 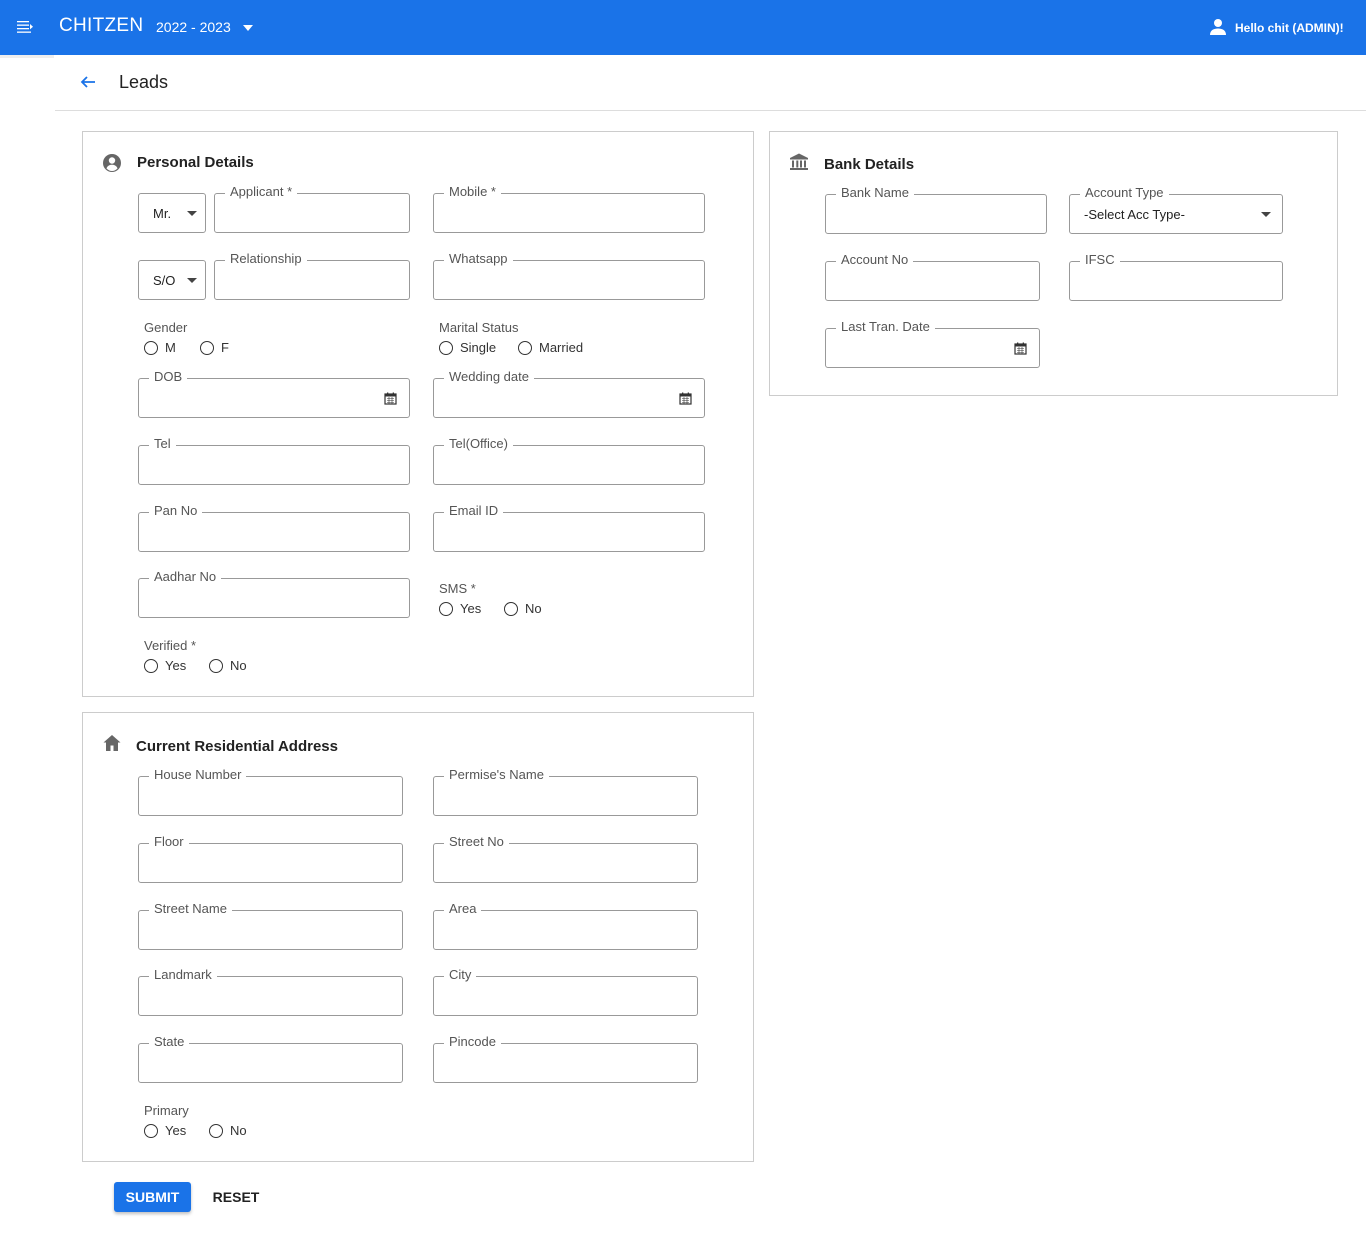 What do you see at coordinates (166, 1110) in the screenshot?
I see `primary-label: Primary` at bounding box center [166, 1110].